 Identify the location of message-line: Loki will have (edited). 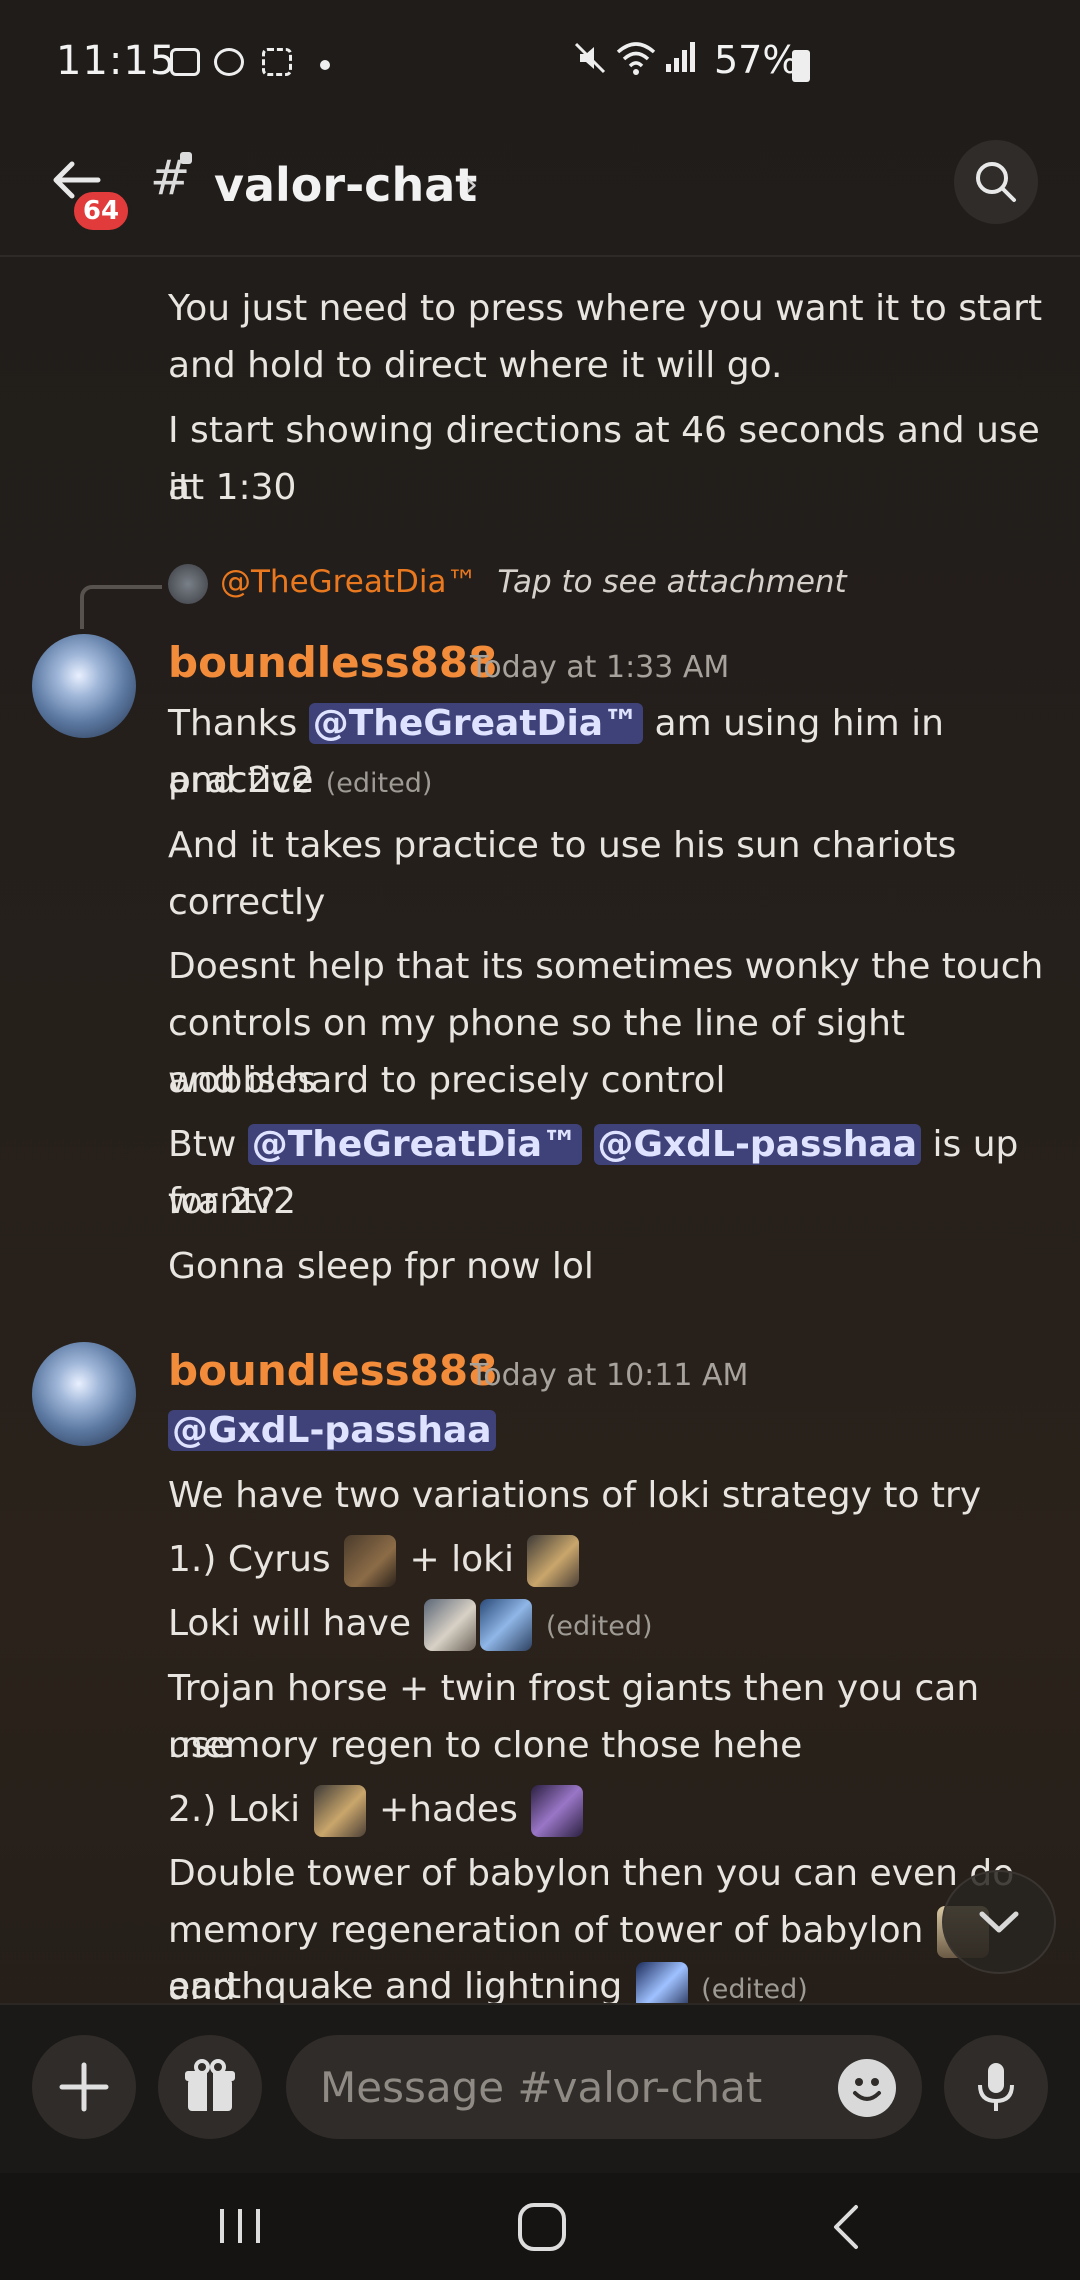
(608, 1625).